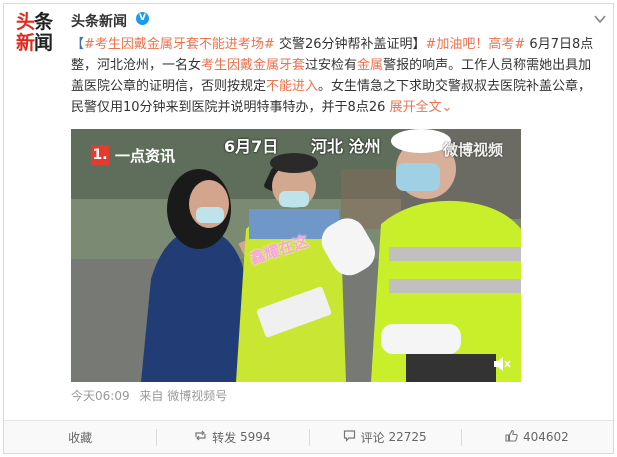 This screenshot has width=617, height=457. I want to click on expand-full-text-link: 展开全文, so click(416, 107).